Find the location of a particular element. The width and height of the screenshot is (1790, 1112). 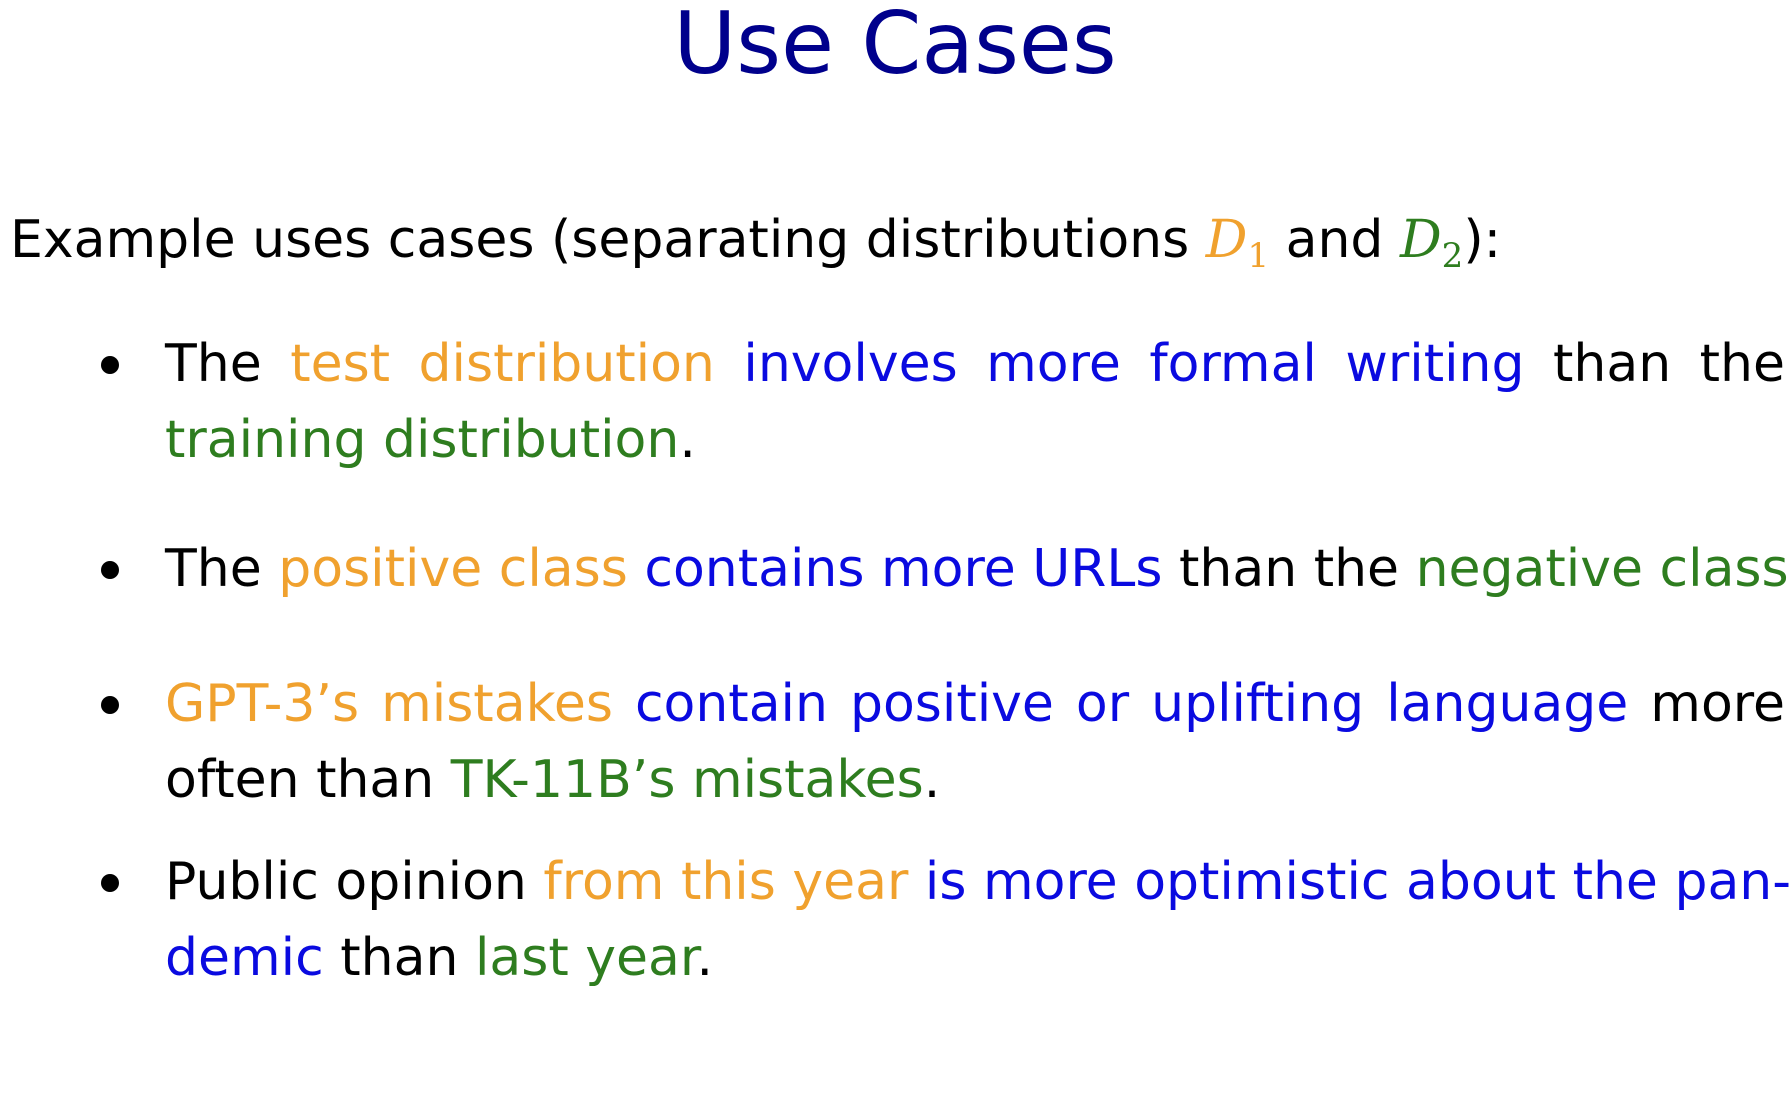

bullet-text-segment: often than is located at coordinates (308, 780).